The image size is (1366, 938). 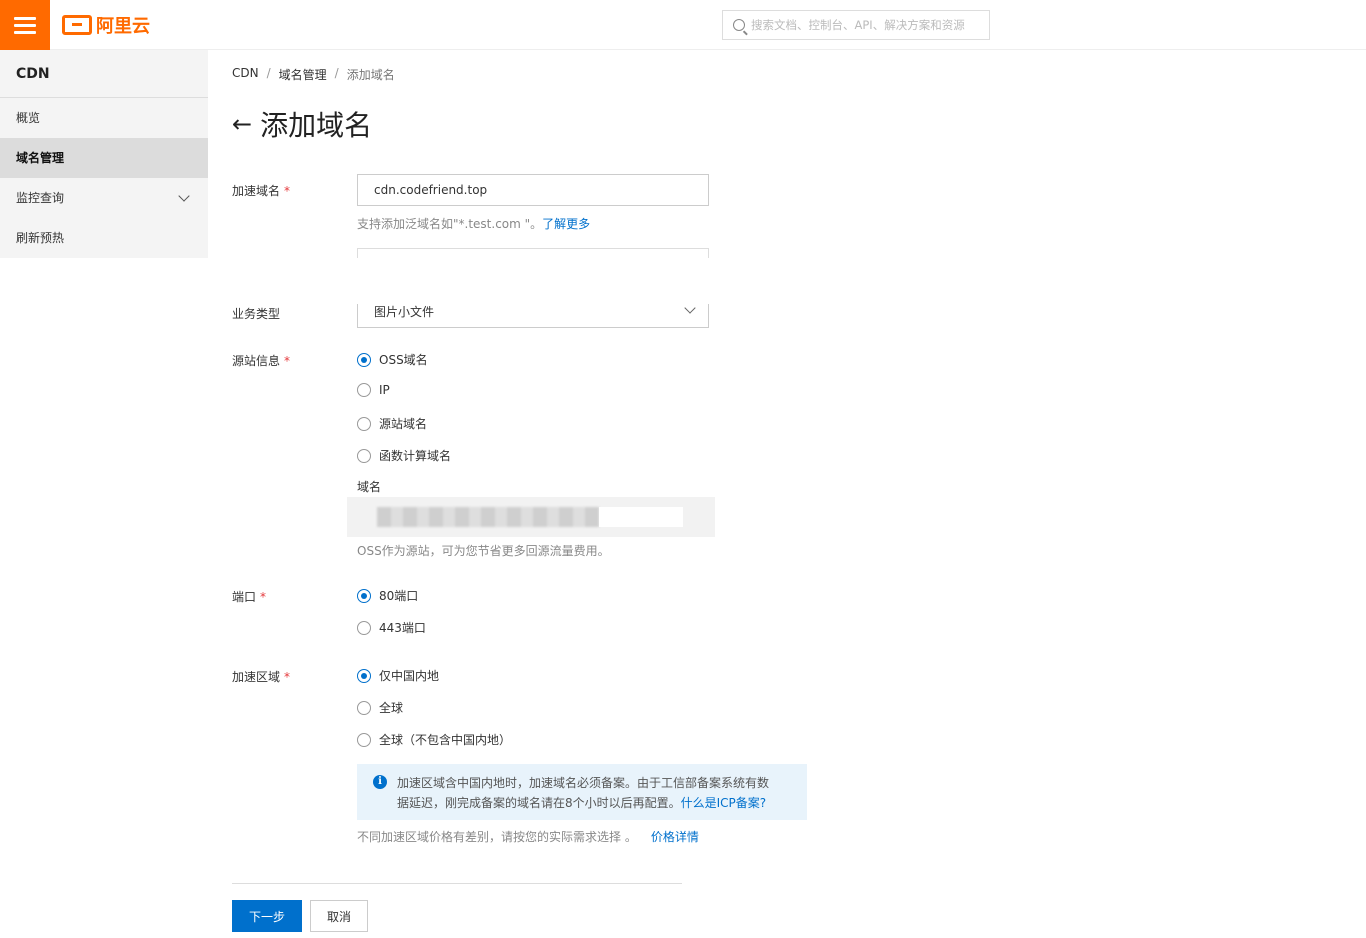 I want to click on radio-label: 函数计算域名, so click(x=415, y=456).